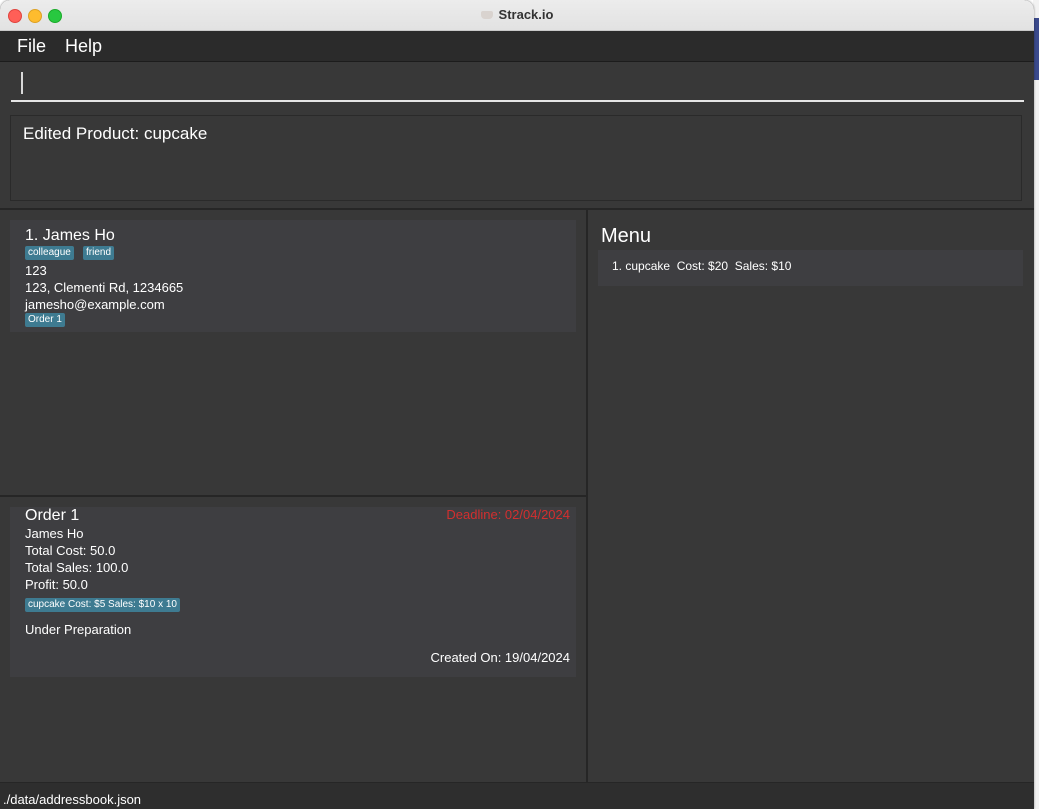 The image size is (1039, 809). What do you see at coordinates (52, 515) in the screenshot?
I see `order-title: Order 1` at bounding box center [52, 515].